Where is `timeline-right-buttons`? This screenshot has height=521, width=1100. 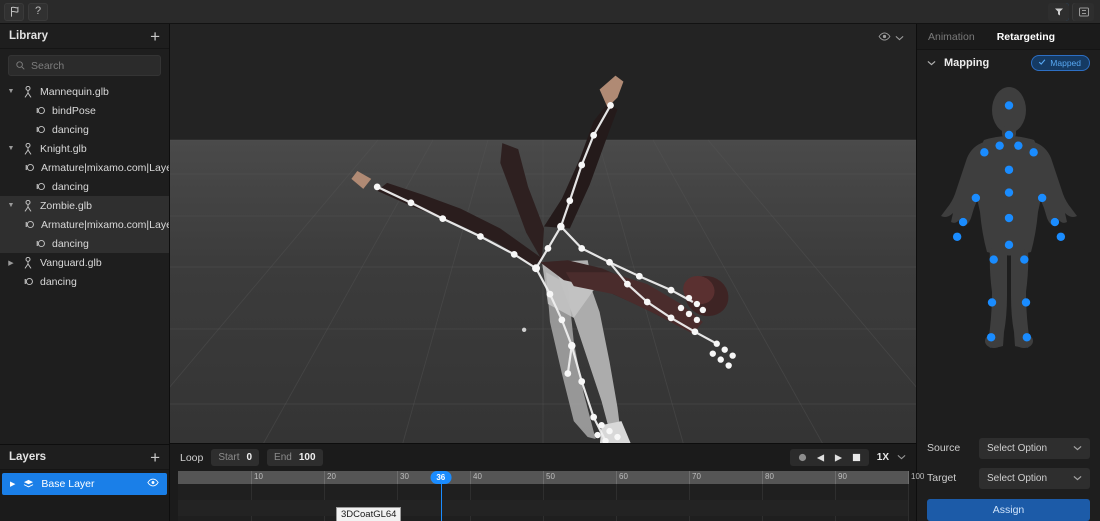 timeline-right-buttons is located at coordinates (1071, 12).